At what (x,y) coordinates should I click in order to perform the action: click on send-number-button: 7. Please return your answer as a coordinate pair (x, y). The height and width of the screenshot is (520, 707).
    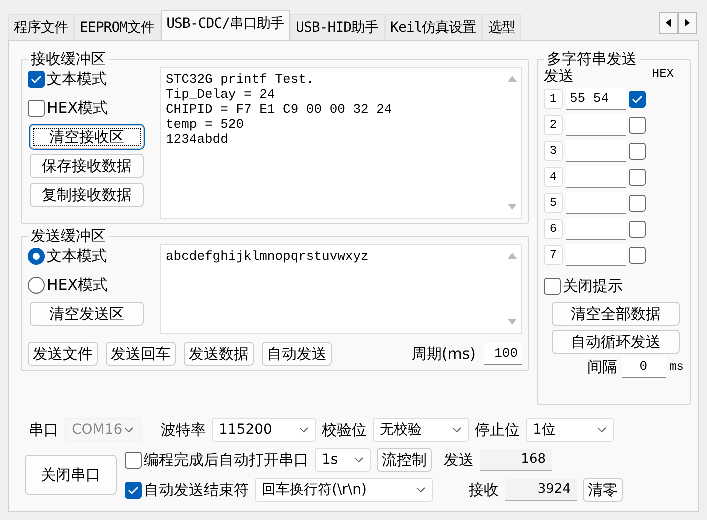
    Looking at the image, I should click on (553, 255).